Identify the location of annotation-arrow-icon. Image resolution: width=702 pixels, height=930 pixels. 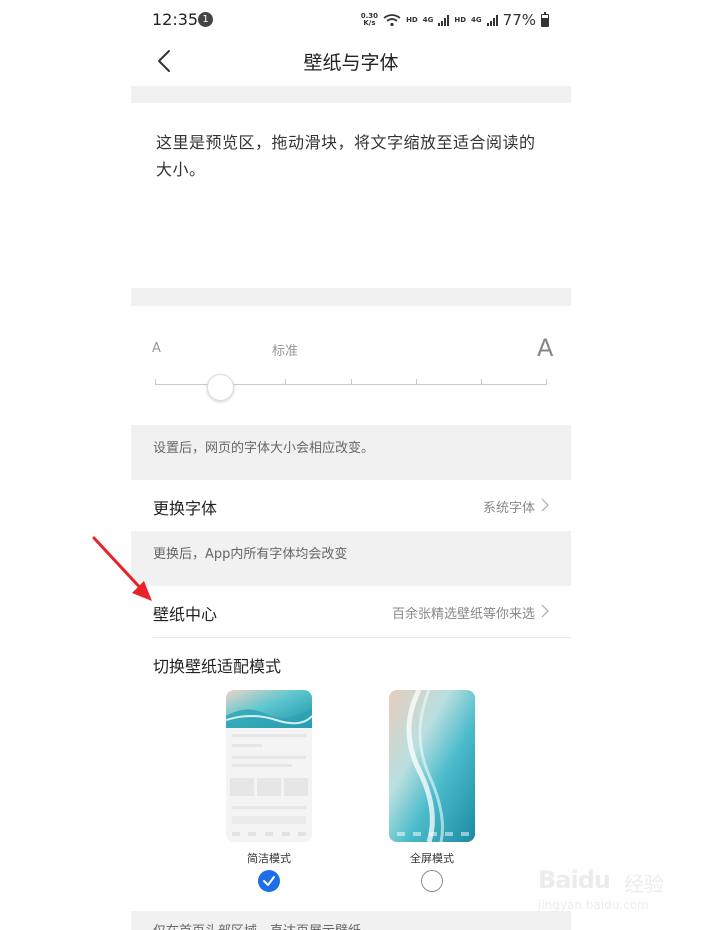
(122, 568).